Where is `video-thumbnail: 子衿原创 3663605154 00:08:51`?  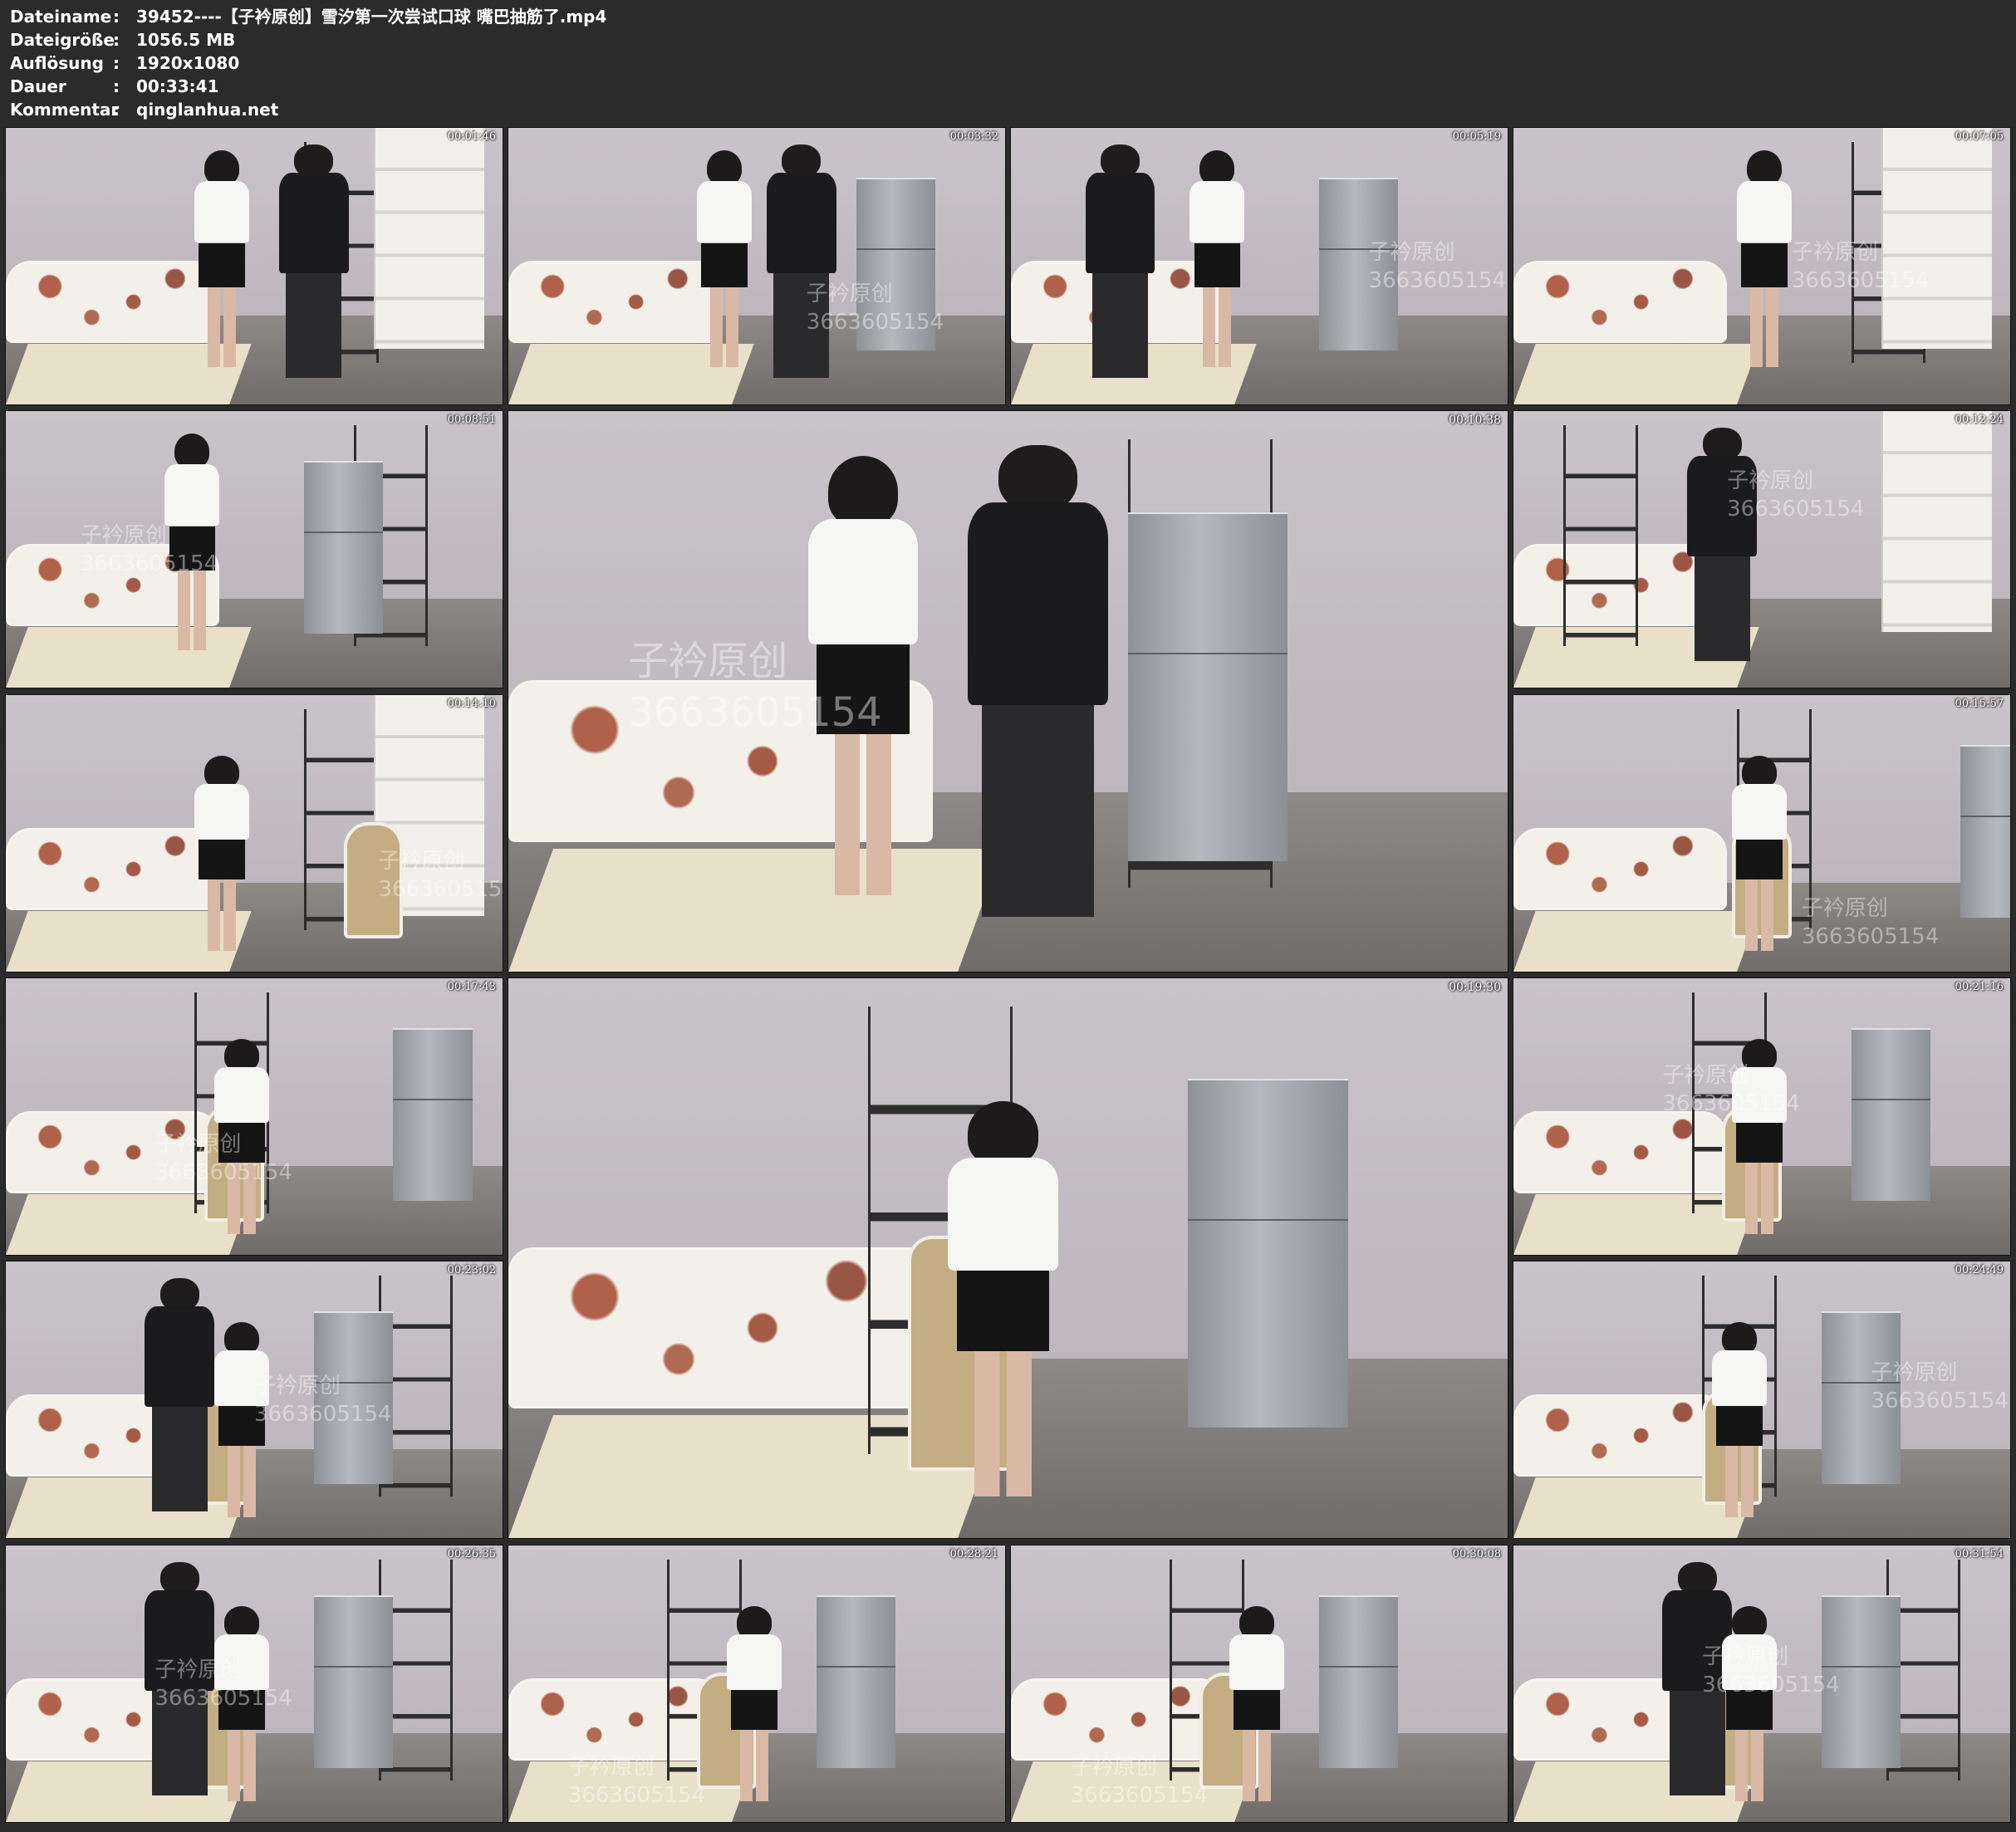 video-thumbnail: 子衿原创 3663605154 00:08:51 is located at coordinates (254, 549).